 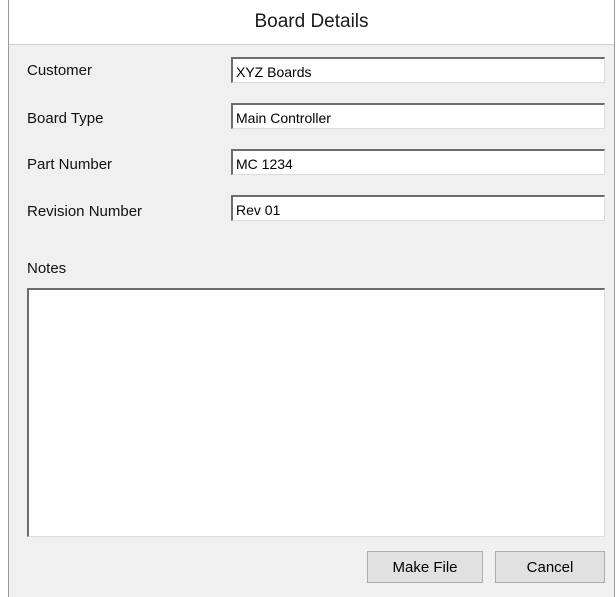 I want to click on make-file-button: Make File, so click(x=425, y=567).